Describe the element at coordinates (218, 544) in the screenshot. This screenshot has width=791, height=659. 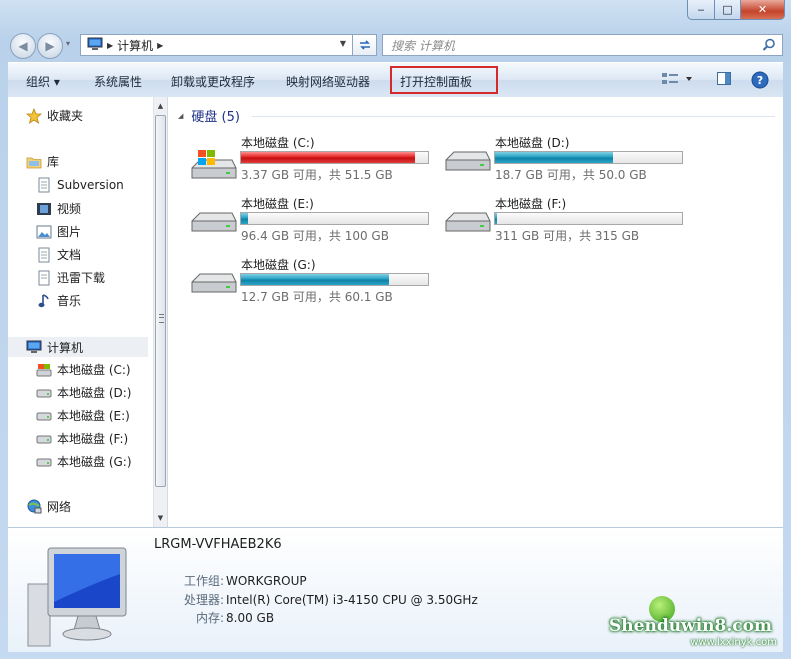
I see `computer-name: LRGM-VVFHAEB2K6` at that location.